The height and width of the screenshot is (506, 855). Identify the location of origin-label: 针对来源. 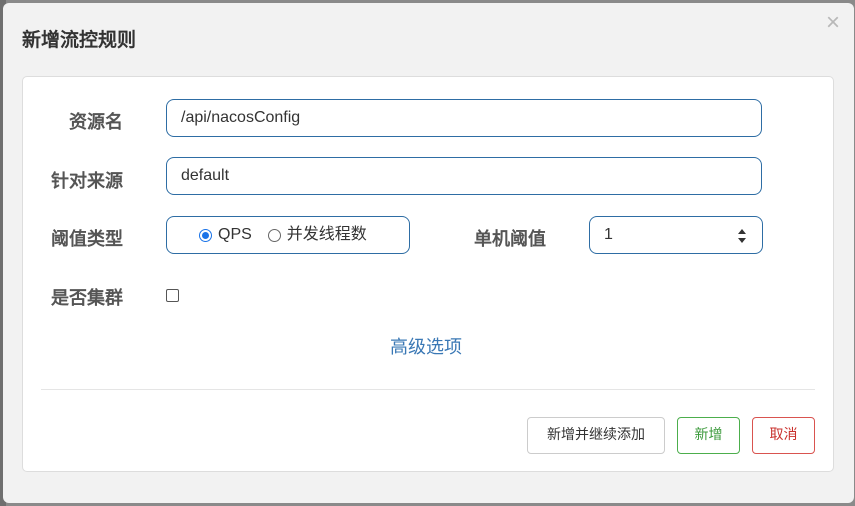
(87, 181).